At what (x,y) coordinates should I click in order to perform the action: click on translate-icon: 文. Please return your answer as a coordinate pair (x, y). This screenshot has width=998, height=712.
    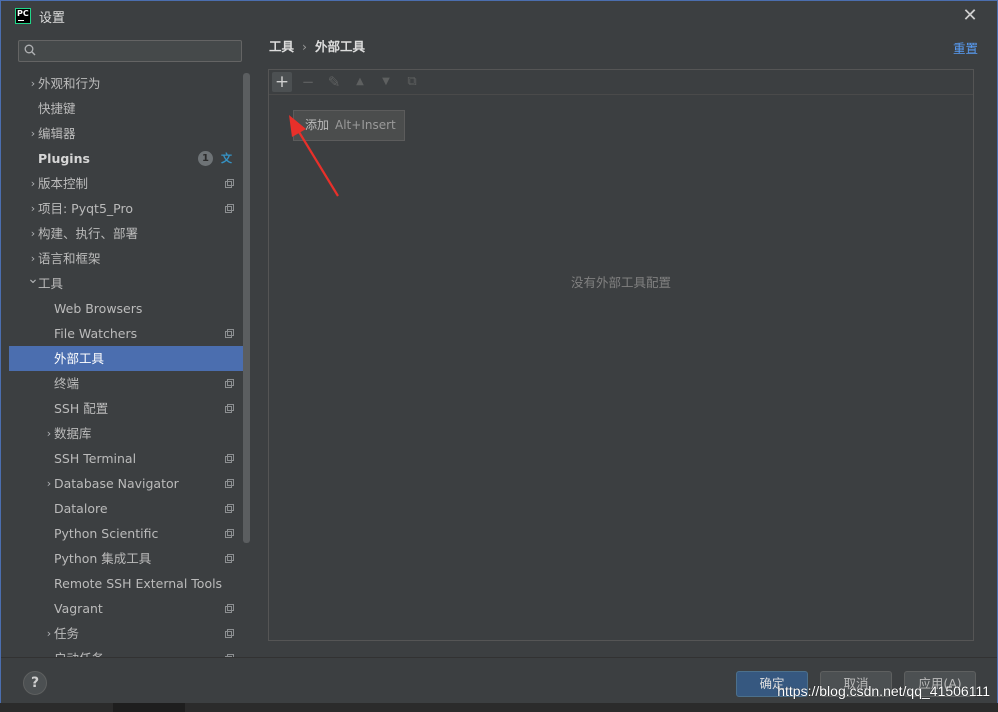
    Looking at the image, I should click on (226, 158).